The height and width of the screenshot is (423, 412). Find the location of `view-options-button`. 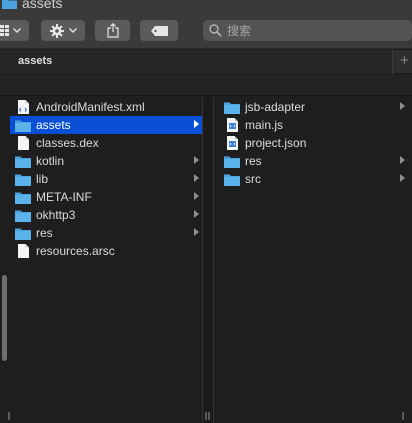

view-options-button is located at coordinates (14, 30).